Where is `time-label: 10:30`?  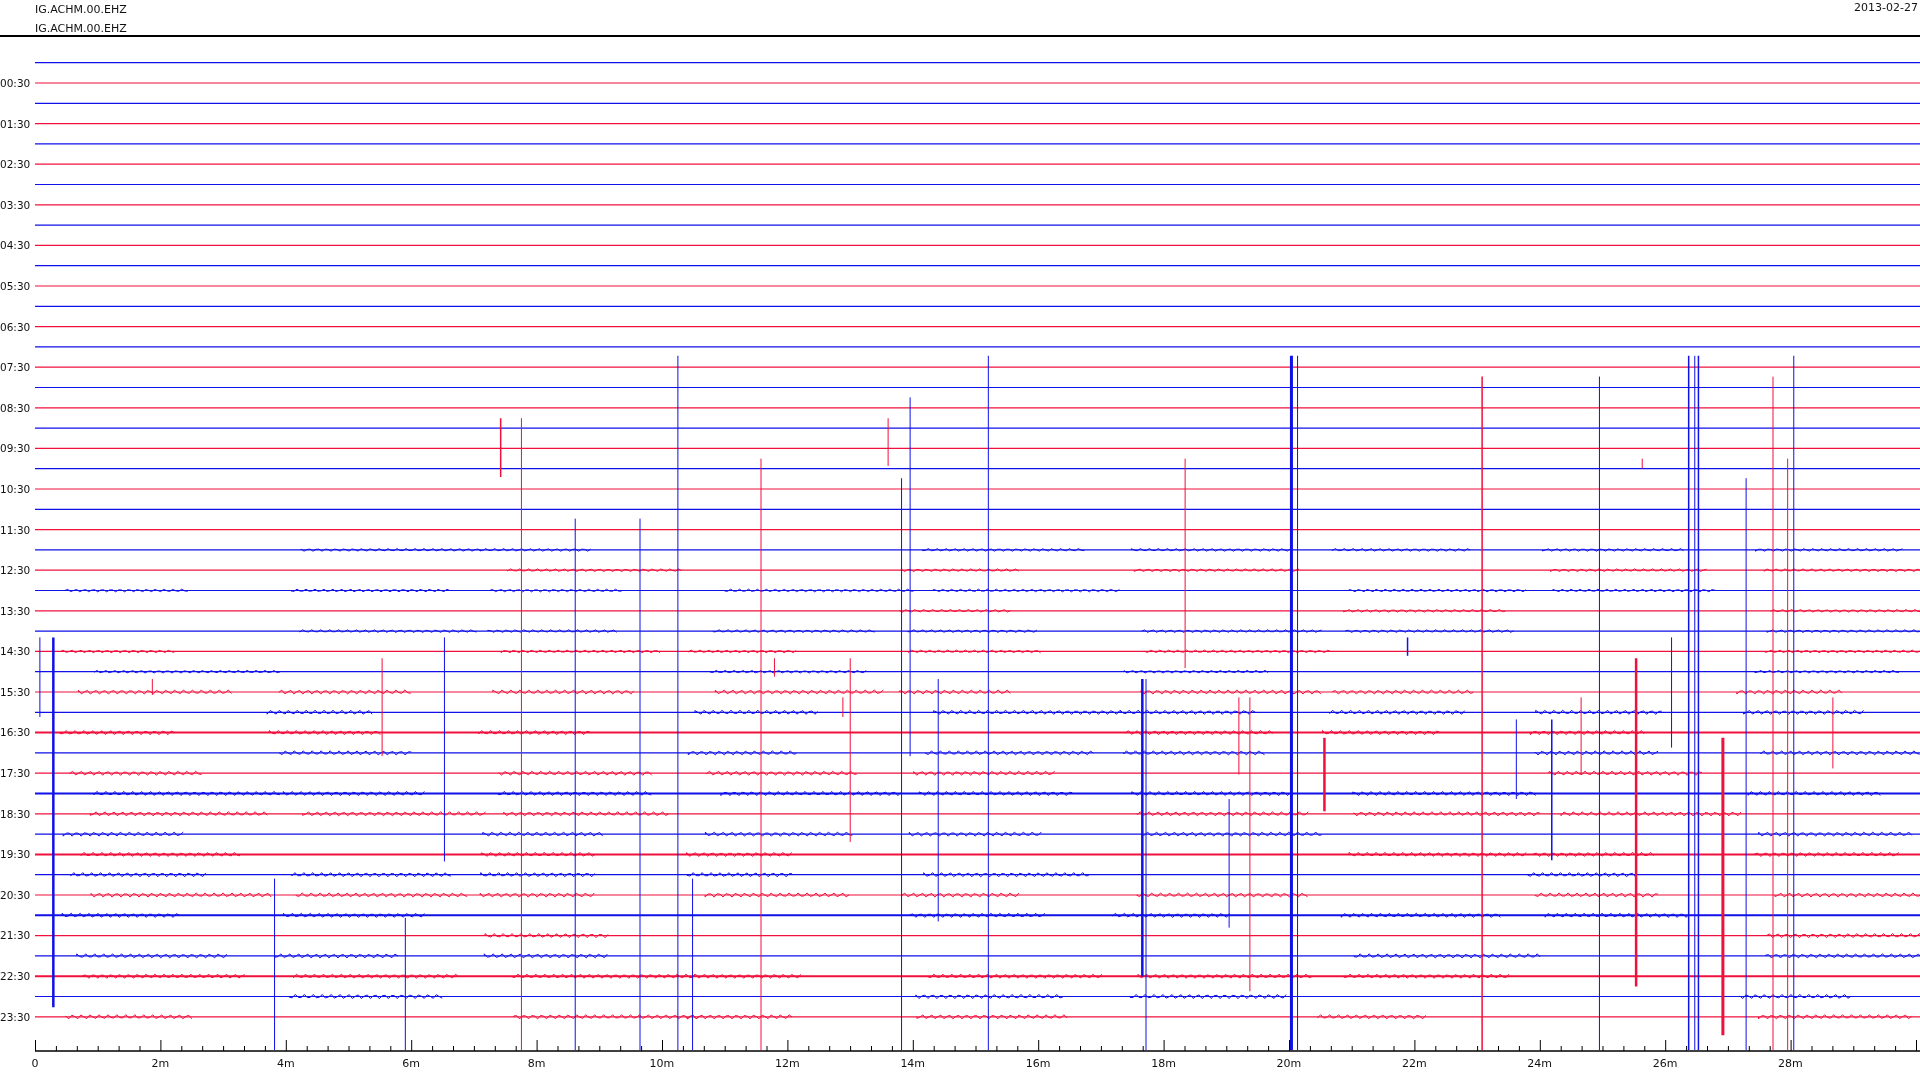
time-label: 10:30 is located at coordinates (15, 488).